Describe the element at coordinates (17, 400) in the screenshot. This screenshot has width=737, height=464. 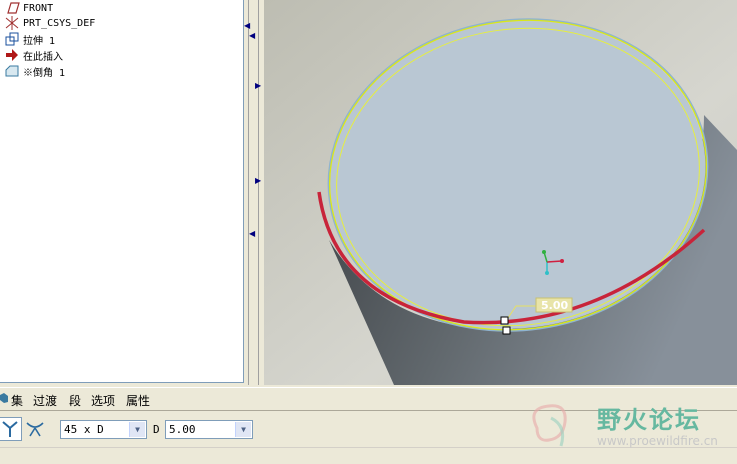
I see `tab-sets: 集` at that location.